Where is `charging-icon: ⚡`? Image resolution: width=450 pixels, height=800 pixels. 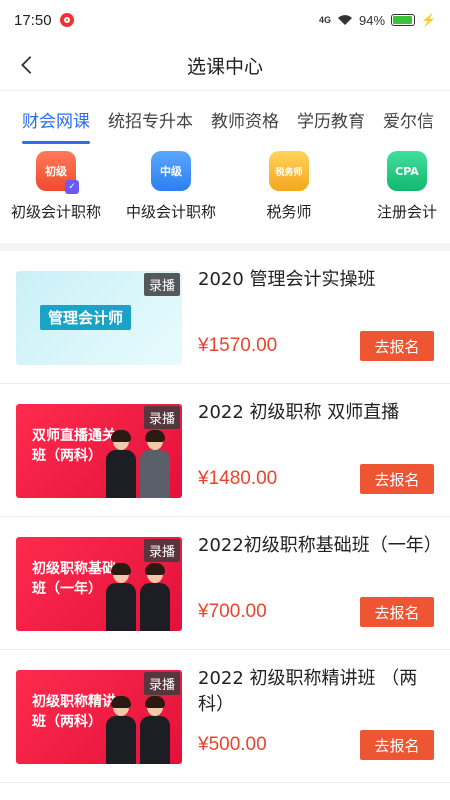
charging-icon: ⚡ is located at coordinates (428, 20).